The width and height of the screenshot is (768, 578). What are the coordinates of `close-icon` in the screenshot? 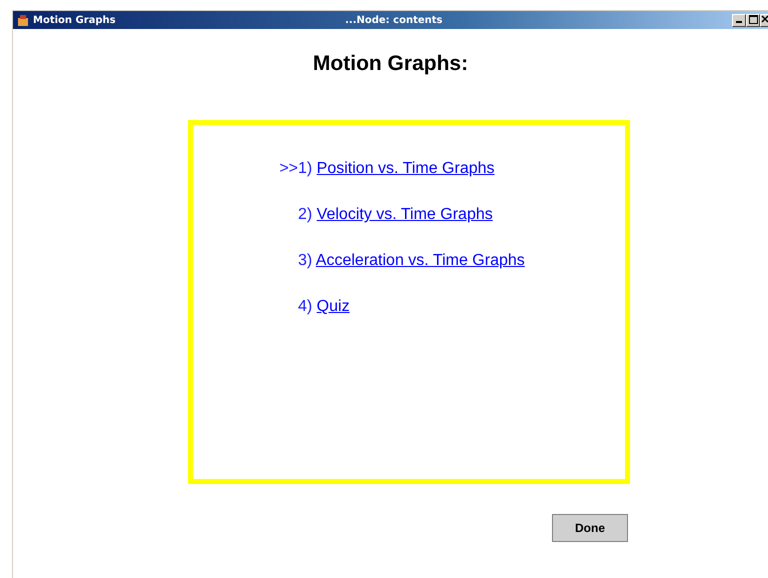 It's located at (764, 19).